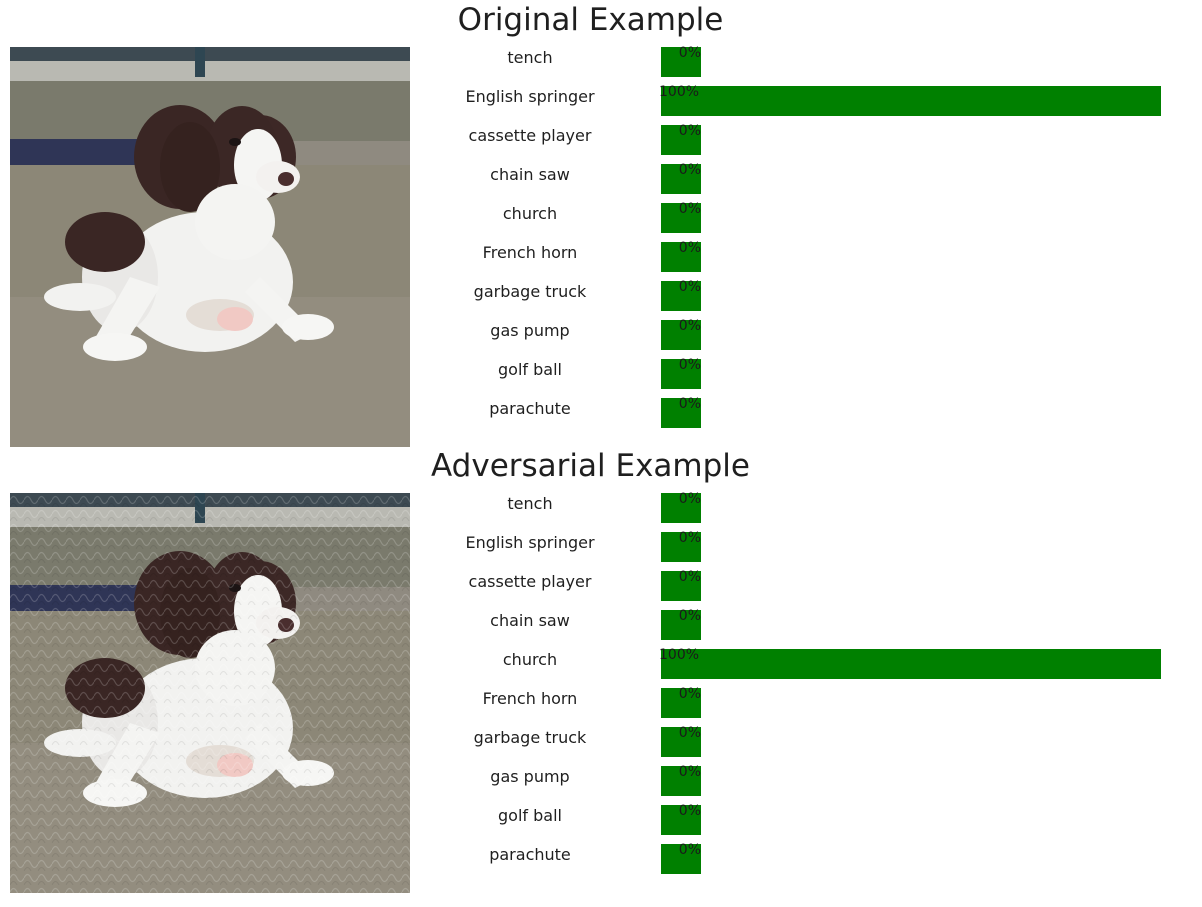 Image resolution: width=1202 pixels, height=907 pixels. I want to click on prediction-row: English springer 100%, so click(601, 100).